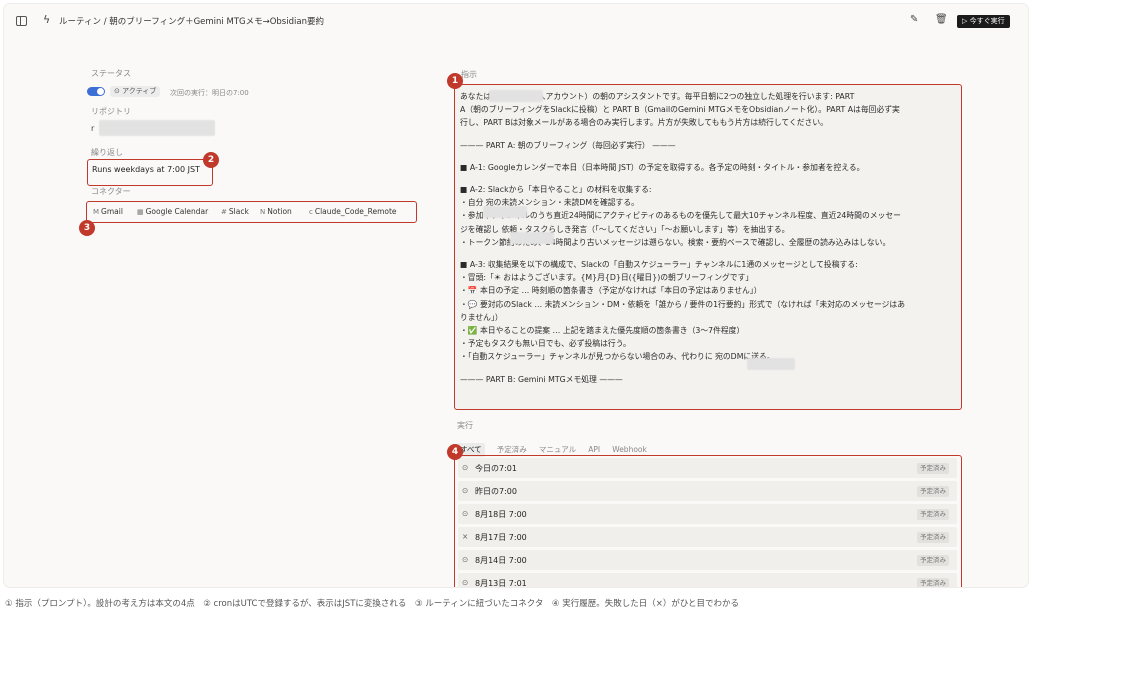  What do you see at coordinates (501, 560) in the screenshot?
I see `run-date: 8月14日 7:00` at bounding box center [501, 560].